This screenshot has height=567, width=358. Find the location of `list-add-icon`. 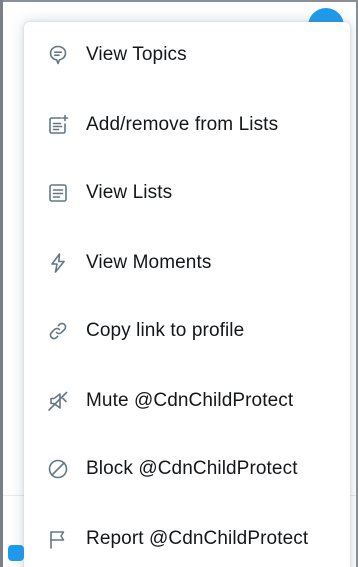

list-add-icon is located at coordinates (58, 125).